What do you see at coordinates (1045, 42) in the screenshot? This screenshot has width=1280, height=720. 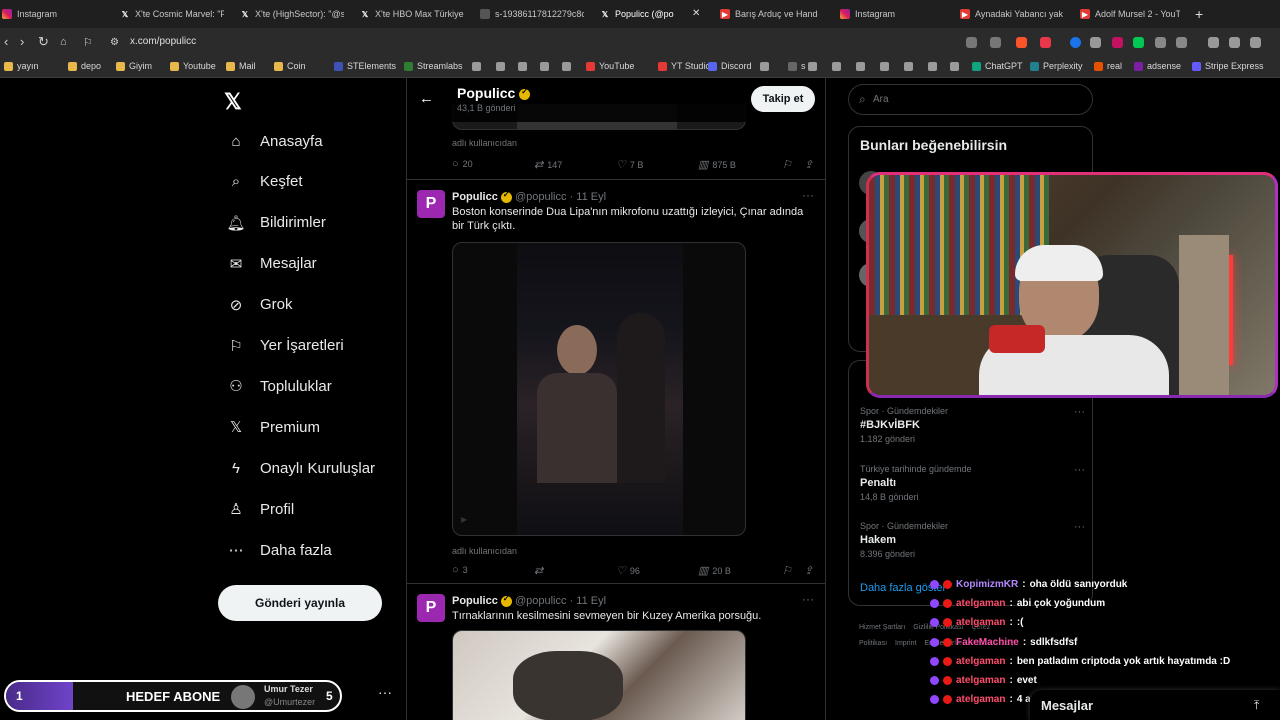 I see `brave-rewards-icon` at bounding box center [1045, 42].